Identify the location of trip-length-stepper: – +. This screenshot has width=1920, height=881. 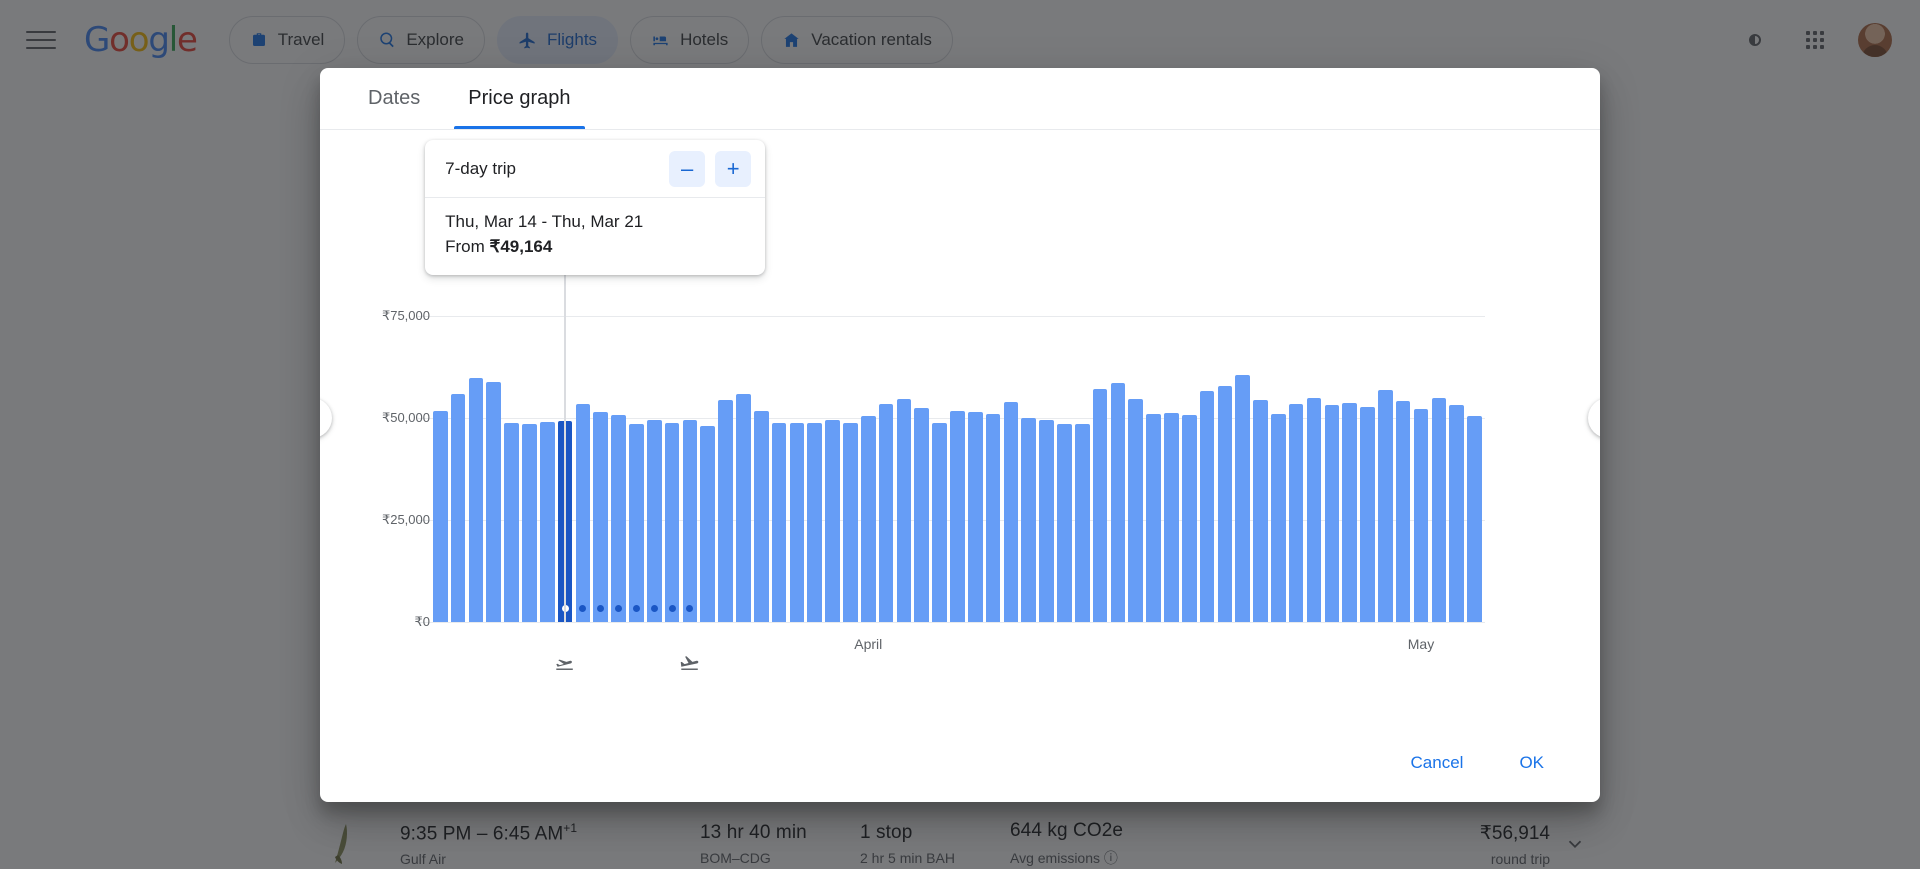
(710, 168).